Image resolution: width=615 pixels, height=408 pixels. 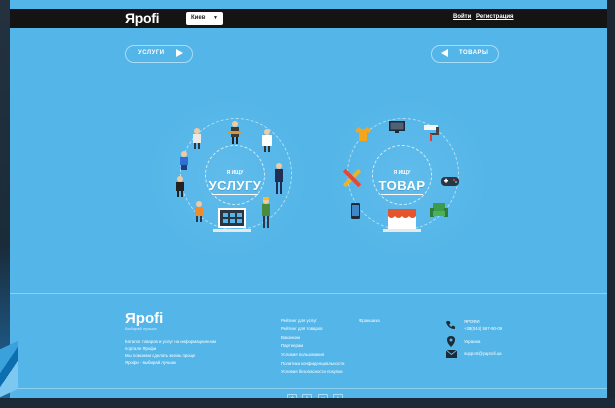 What do you see at coordinates (266, 212) in the screenshot?
I see `builder-figure-icon` at bounding box center [266, 212].